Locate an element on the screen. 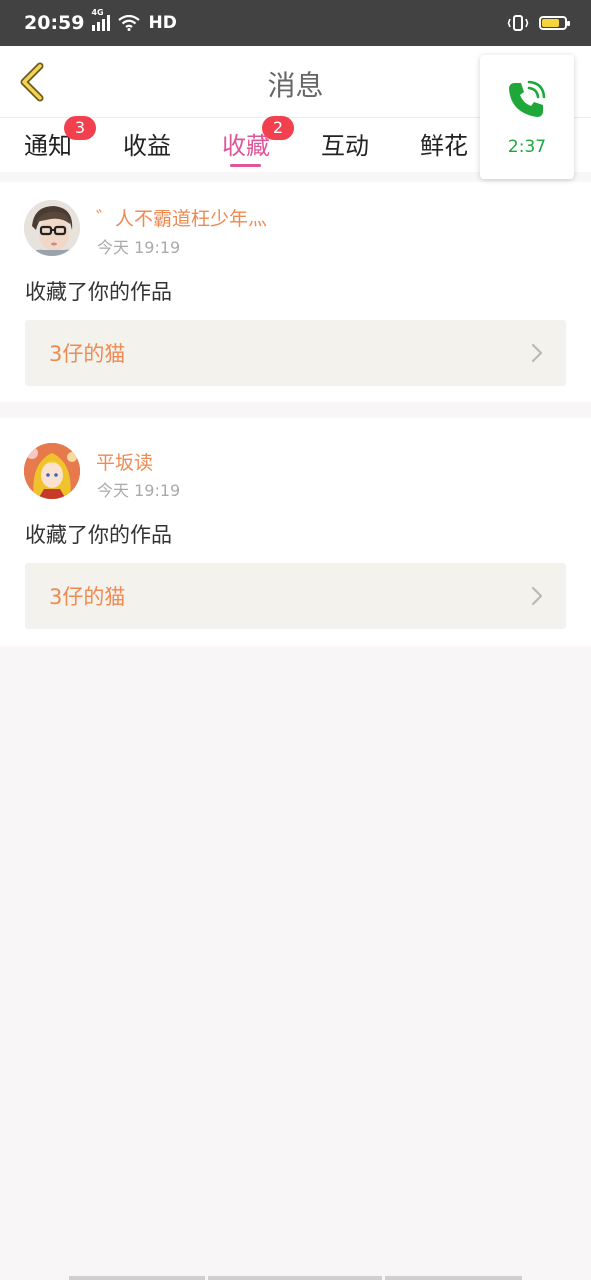  tab-earnings: 收益 is located at coordinates (147, 143).